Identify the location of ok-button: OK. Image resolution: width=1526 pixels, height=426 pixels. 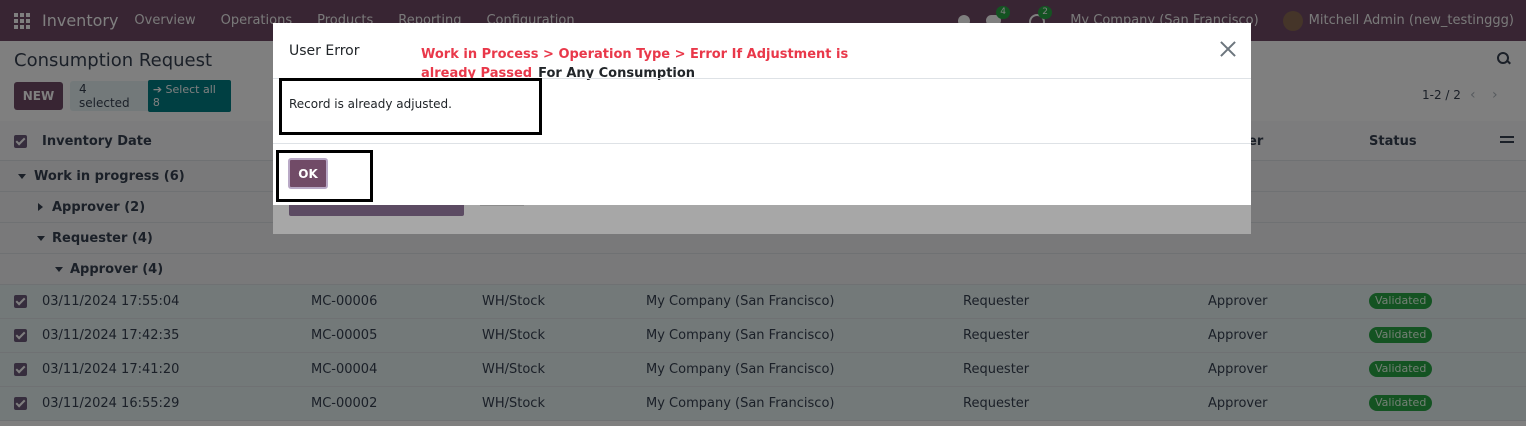
(308, 173).